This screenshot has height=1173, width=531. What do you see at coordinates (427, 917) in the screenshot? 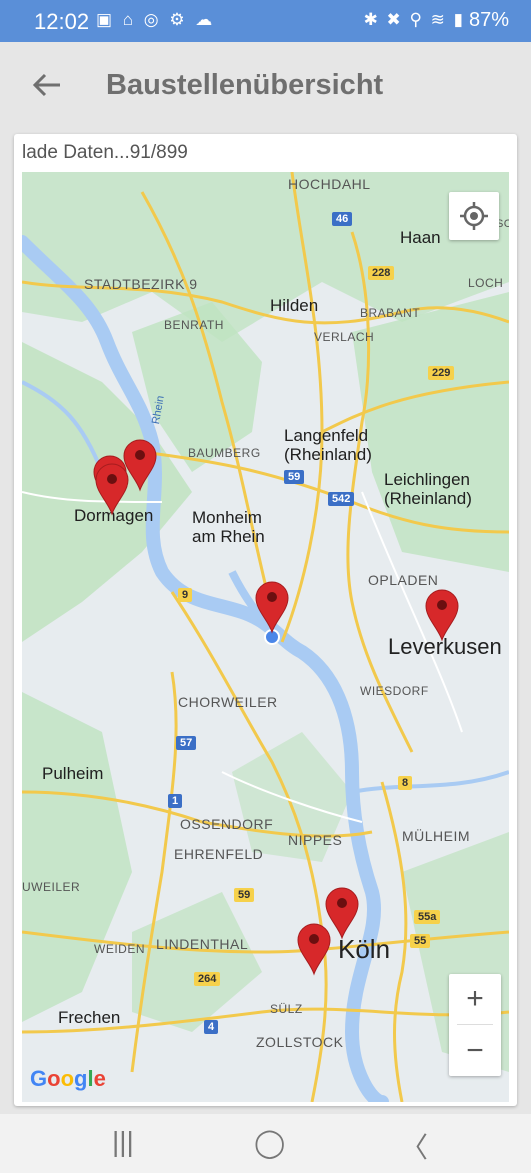
I see `road-shield-55a: 55a` at bounding box center [427, 917].